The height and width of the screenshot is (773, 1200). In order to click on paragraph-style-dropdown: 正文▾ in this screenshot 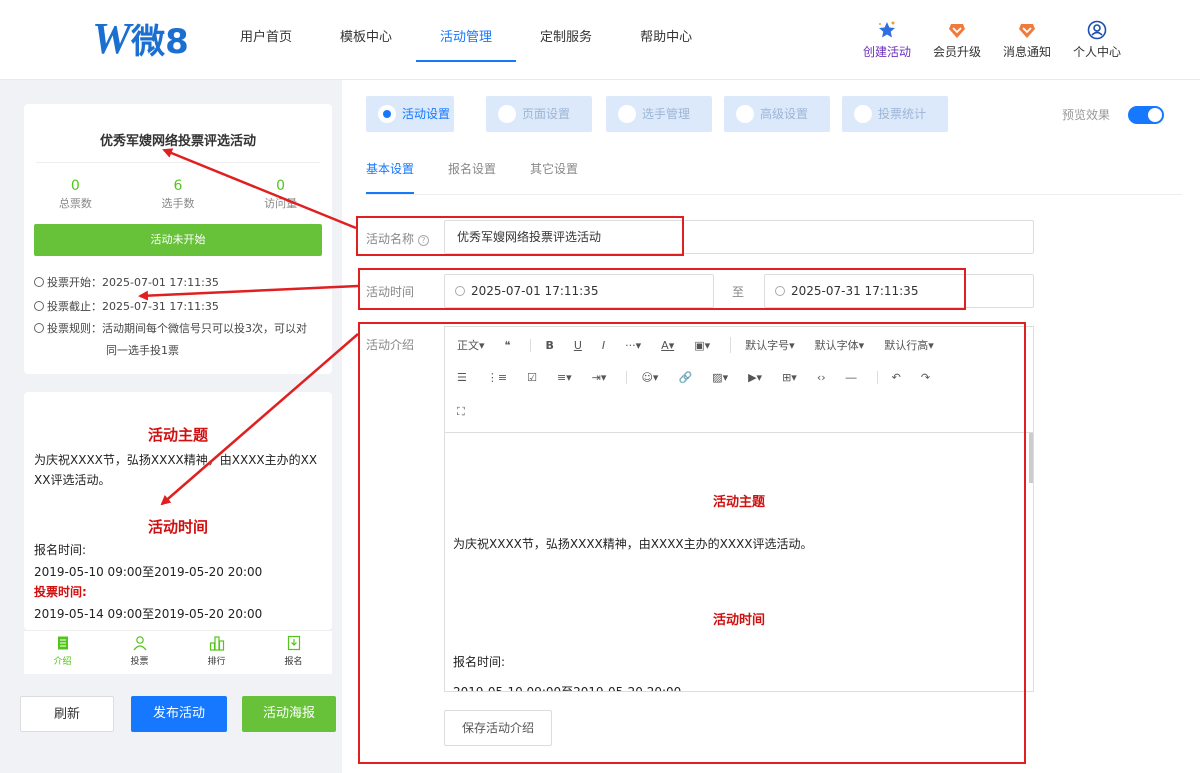, I will do `click(471, 345)`.